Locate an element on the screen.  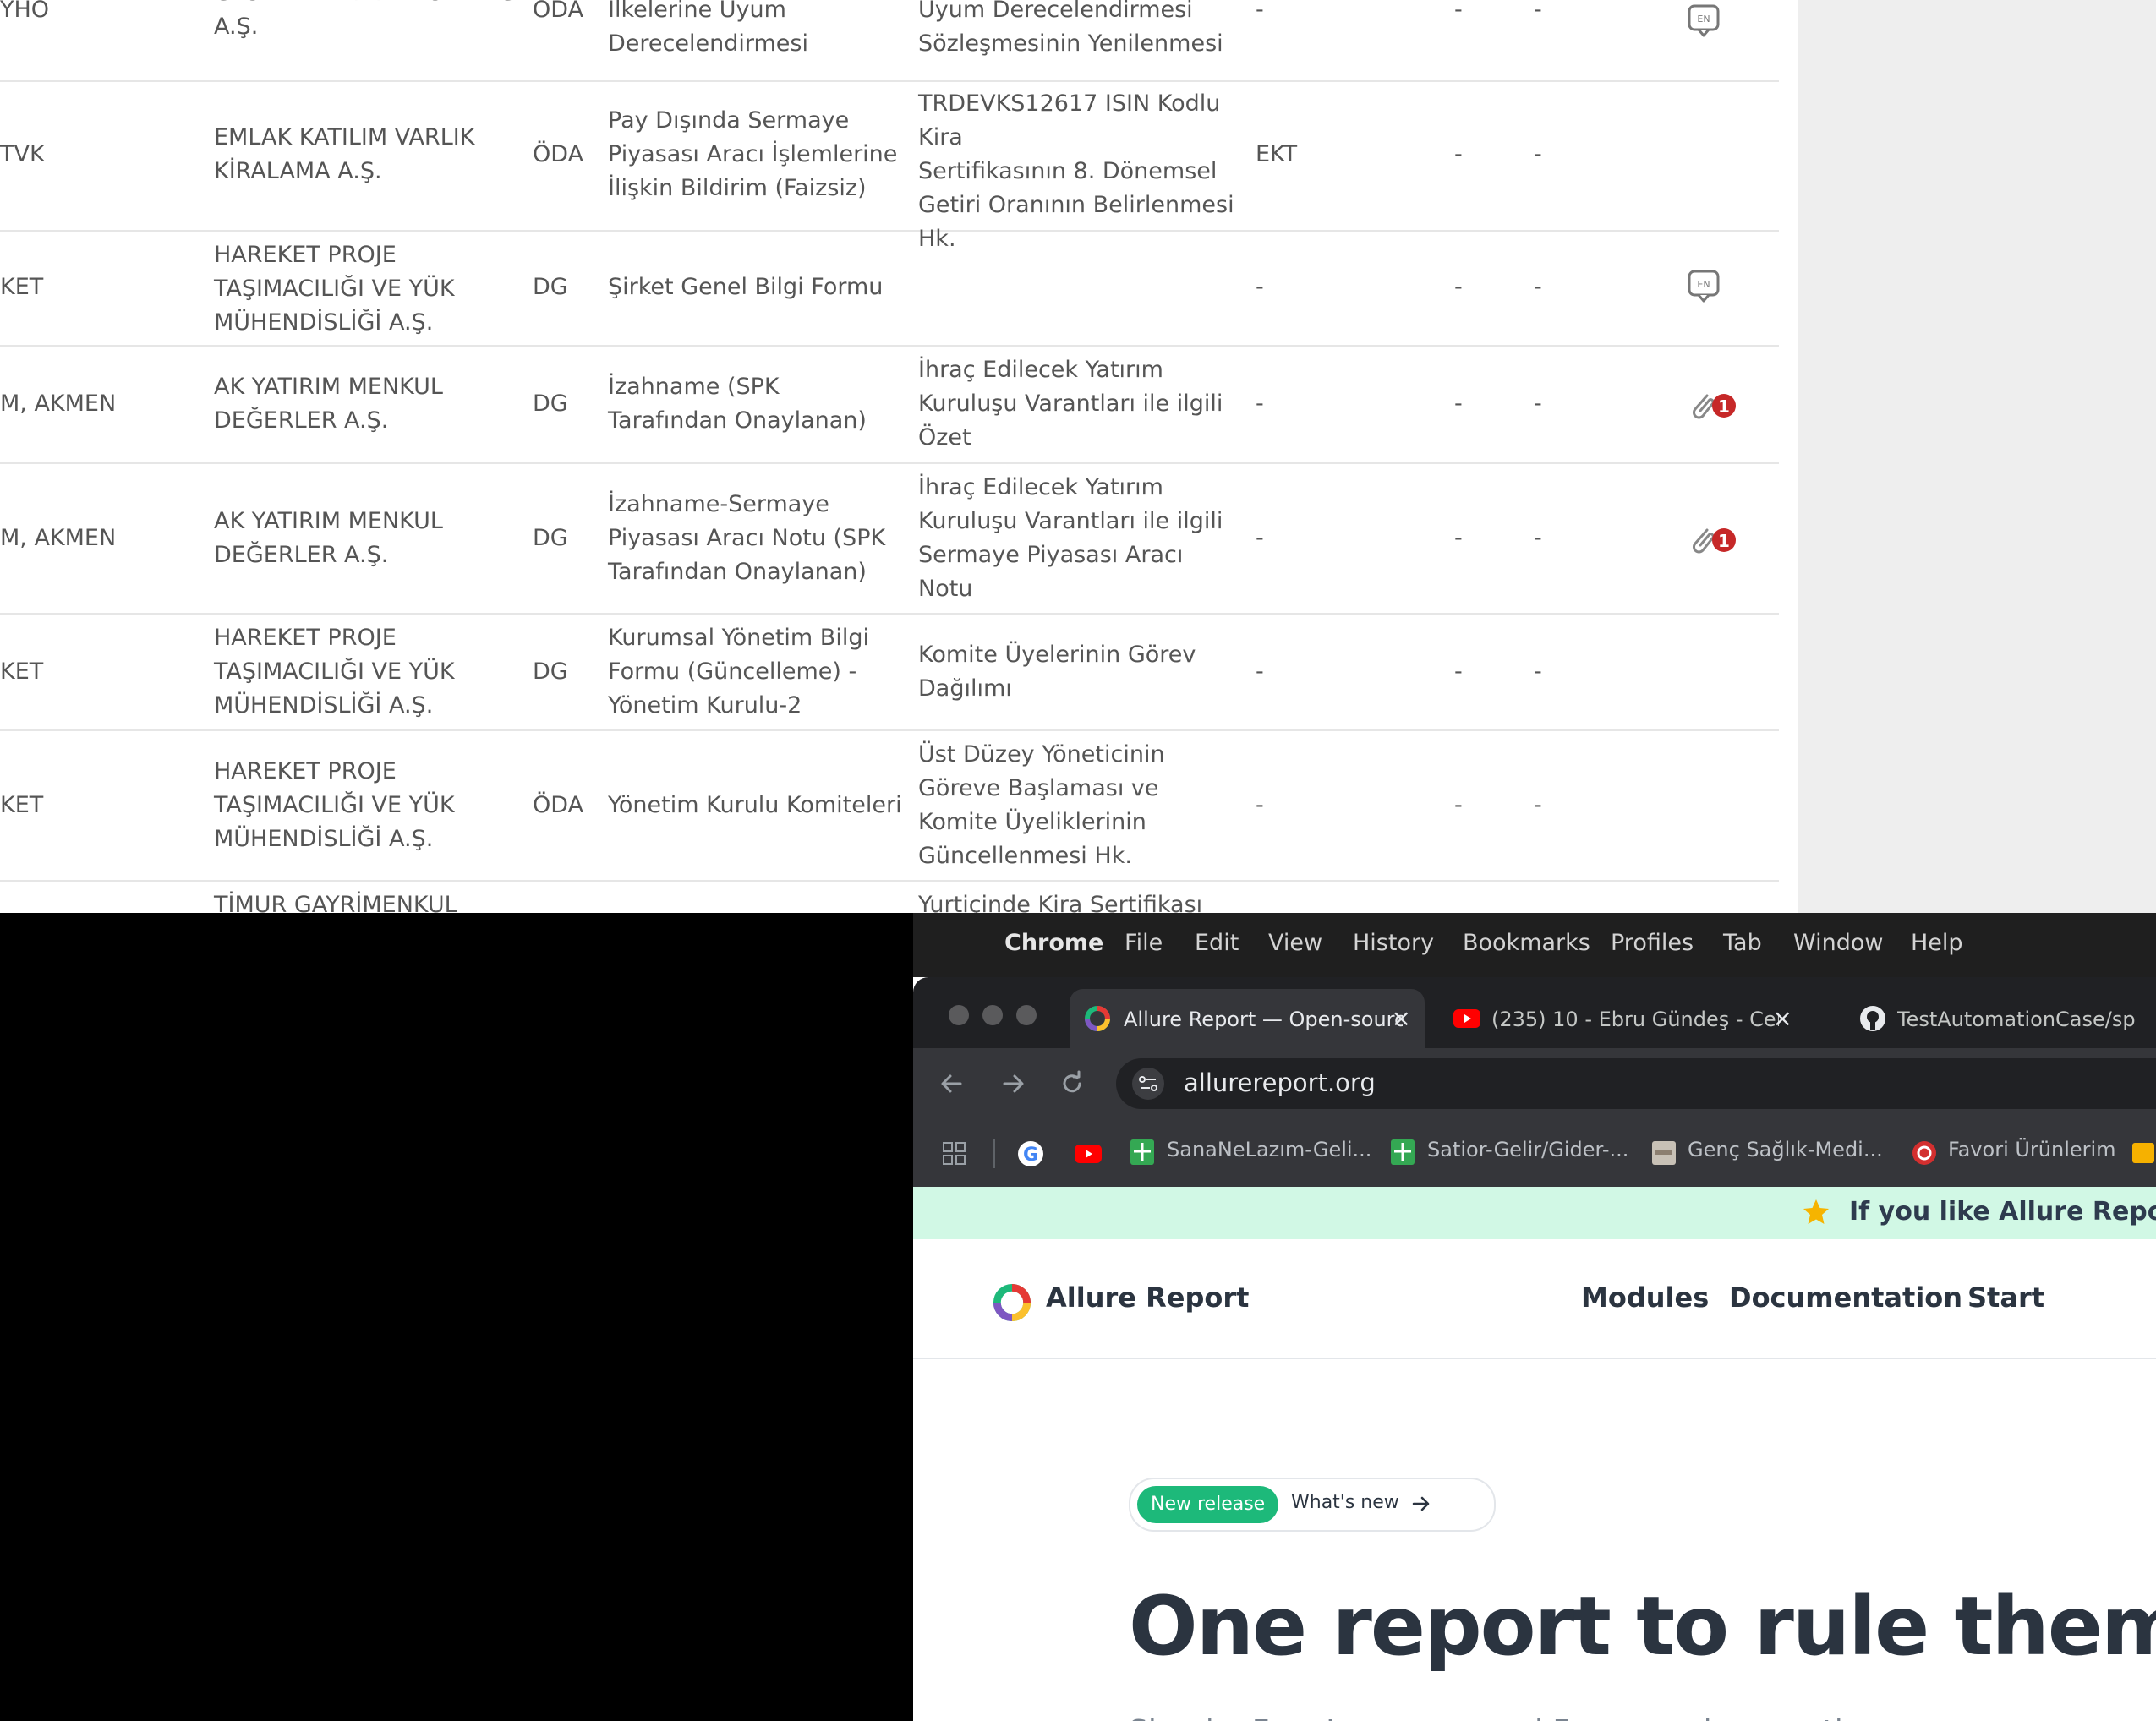
nav-start: Start is located at coordinates (2005, 1297).